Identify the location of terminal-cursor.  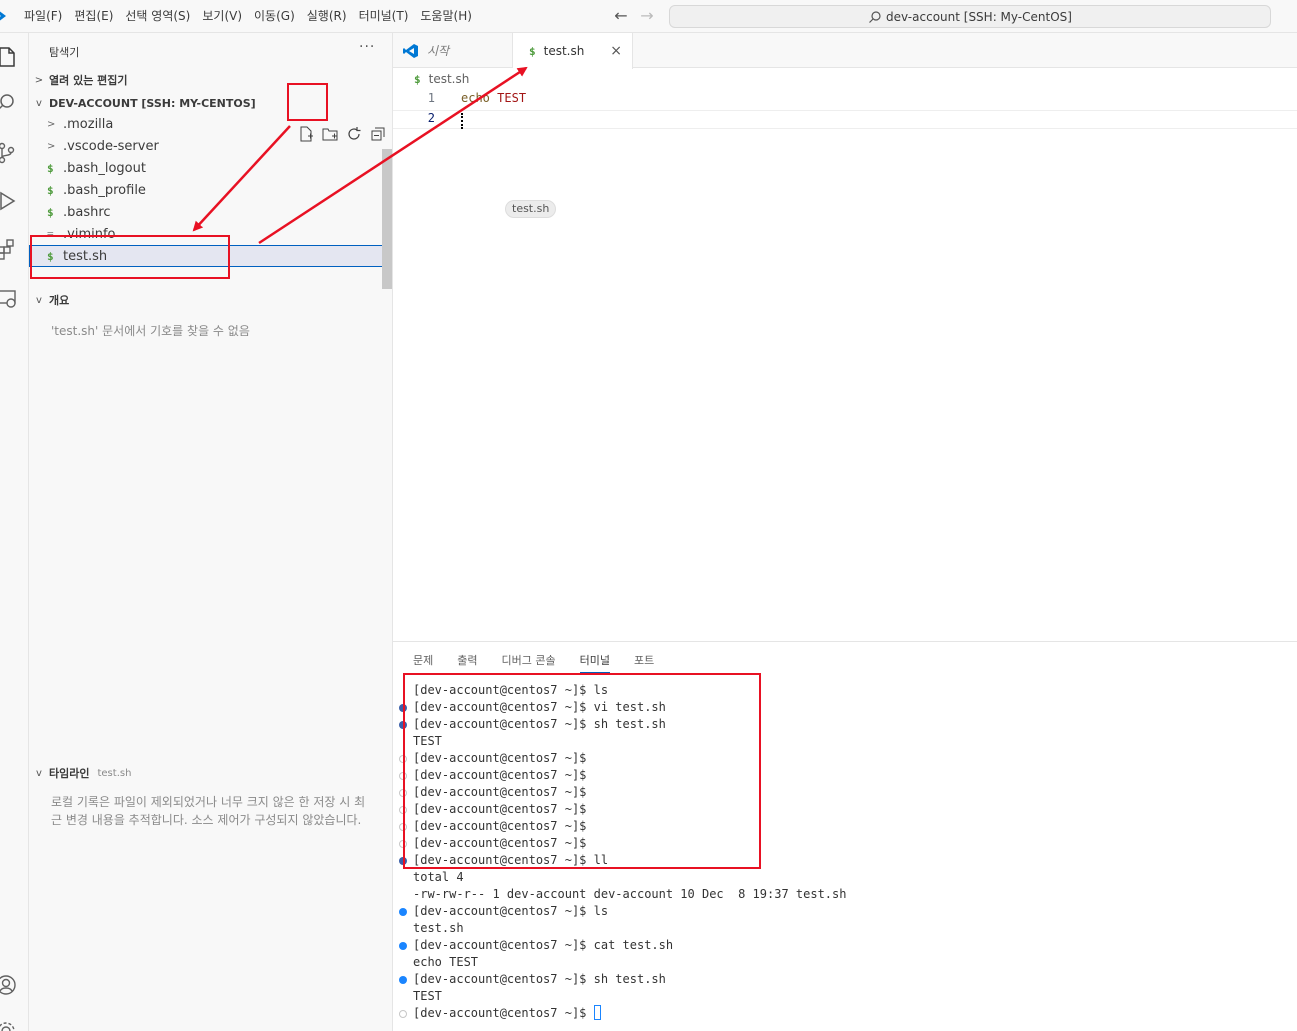
(597, 1012).